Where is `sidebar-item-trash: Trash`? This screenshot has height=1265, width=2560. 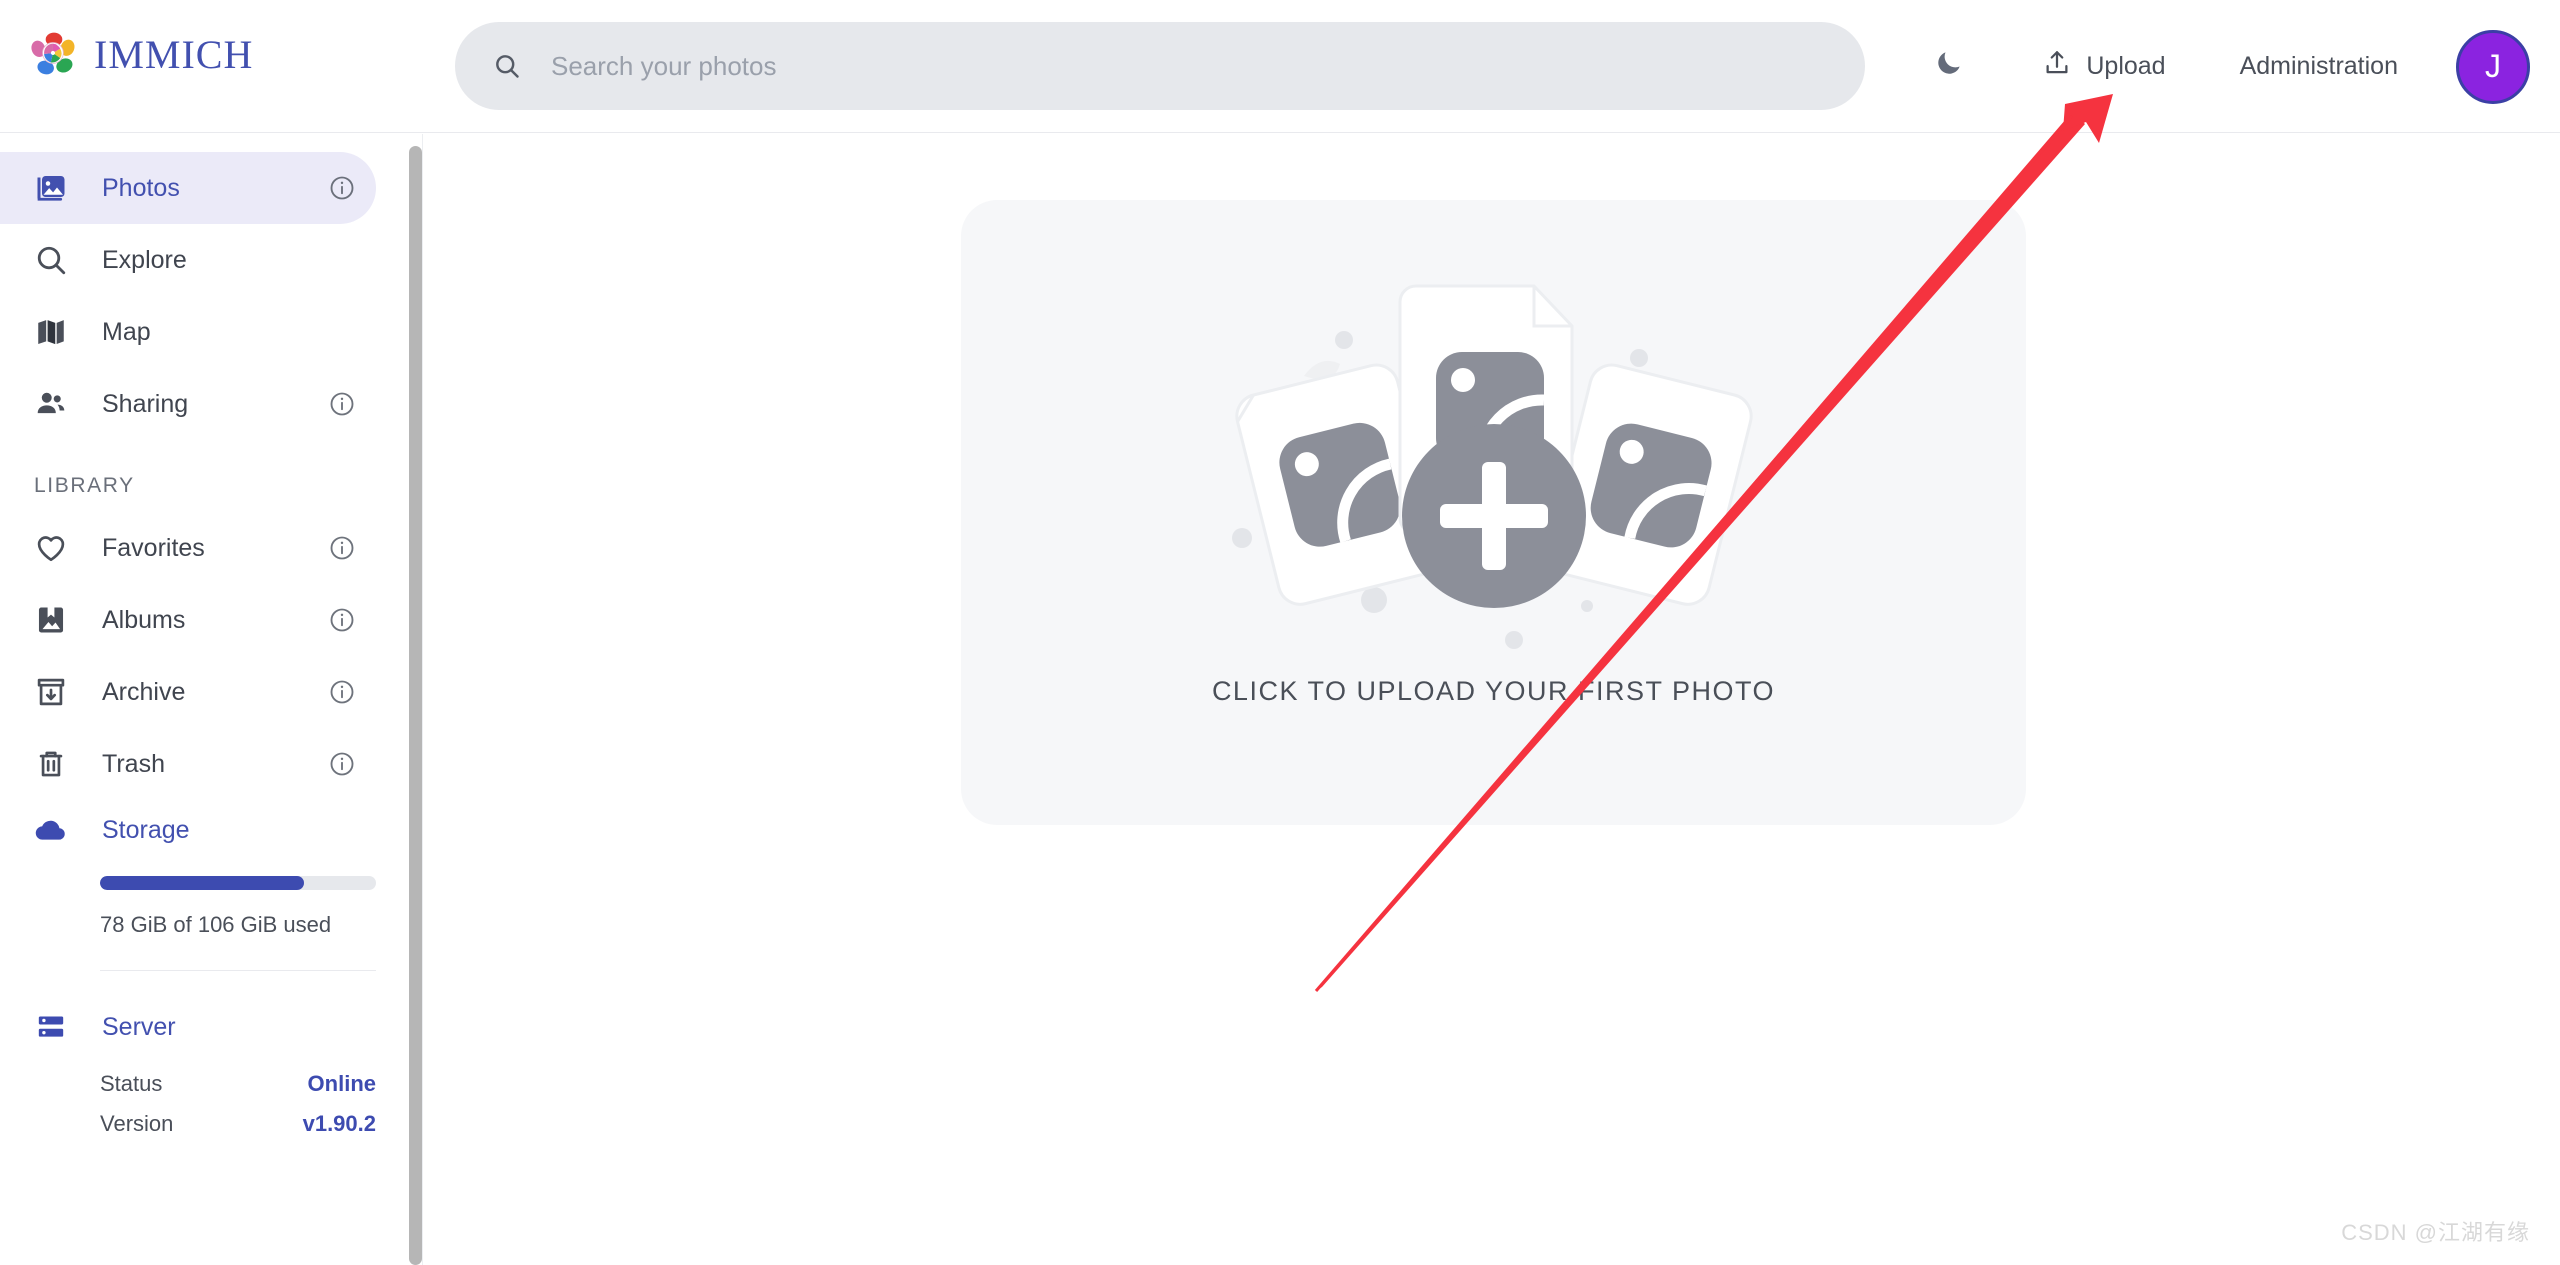
sidebar-item-trash: Trash is located at coordinates (188, 764).